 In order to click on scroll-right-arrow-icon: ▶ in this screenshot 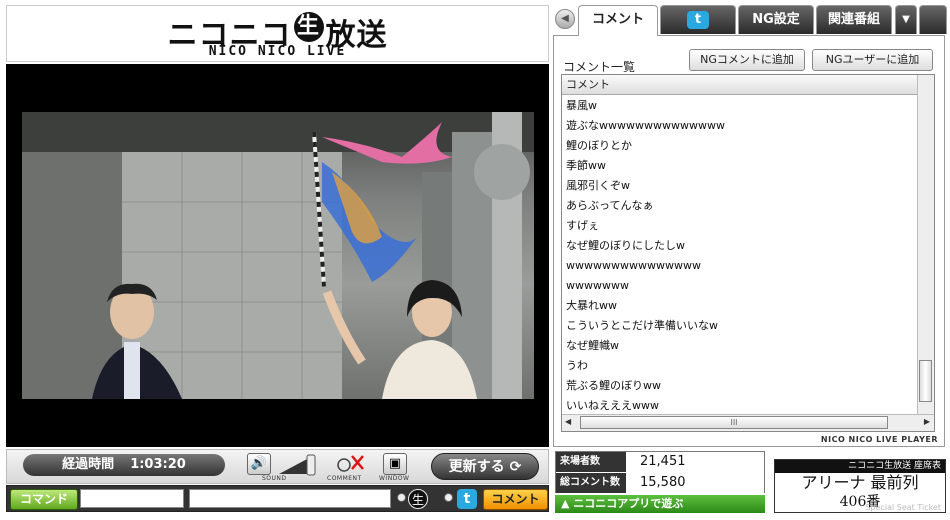, I will do `click(927, 421)`.